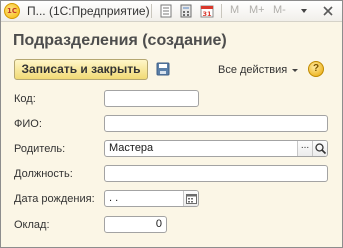 Image resolution: width=343 pixels, height=248 pixels. What do you see at coordinates (12, 11) in the screenshot?
I see `1c-logo-icon: 1С` at bounding box center [12, 11].